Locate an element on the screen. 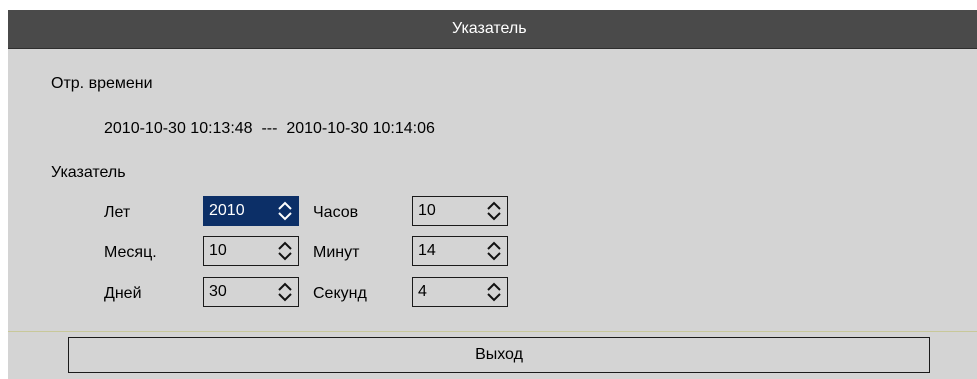 This screenshot has width=977, height=379. minute-value: 14 is located at coordinates (427, 250).